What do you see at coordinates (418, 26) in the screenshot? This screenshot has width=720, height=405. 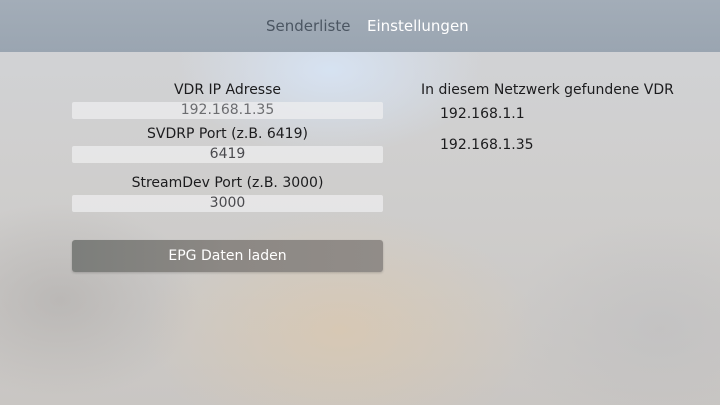 I see `tab-einstellungen: Einstellungen` at bounding box center [418, 26].